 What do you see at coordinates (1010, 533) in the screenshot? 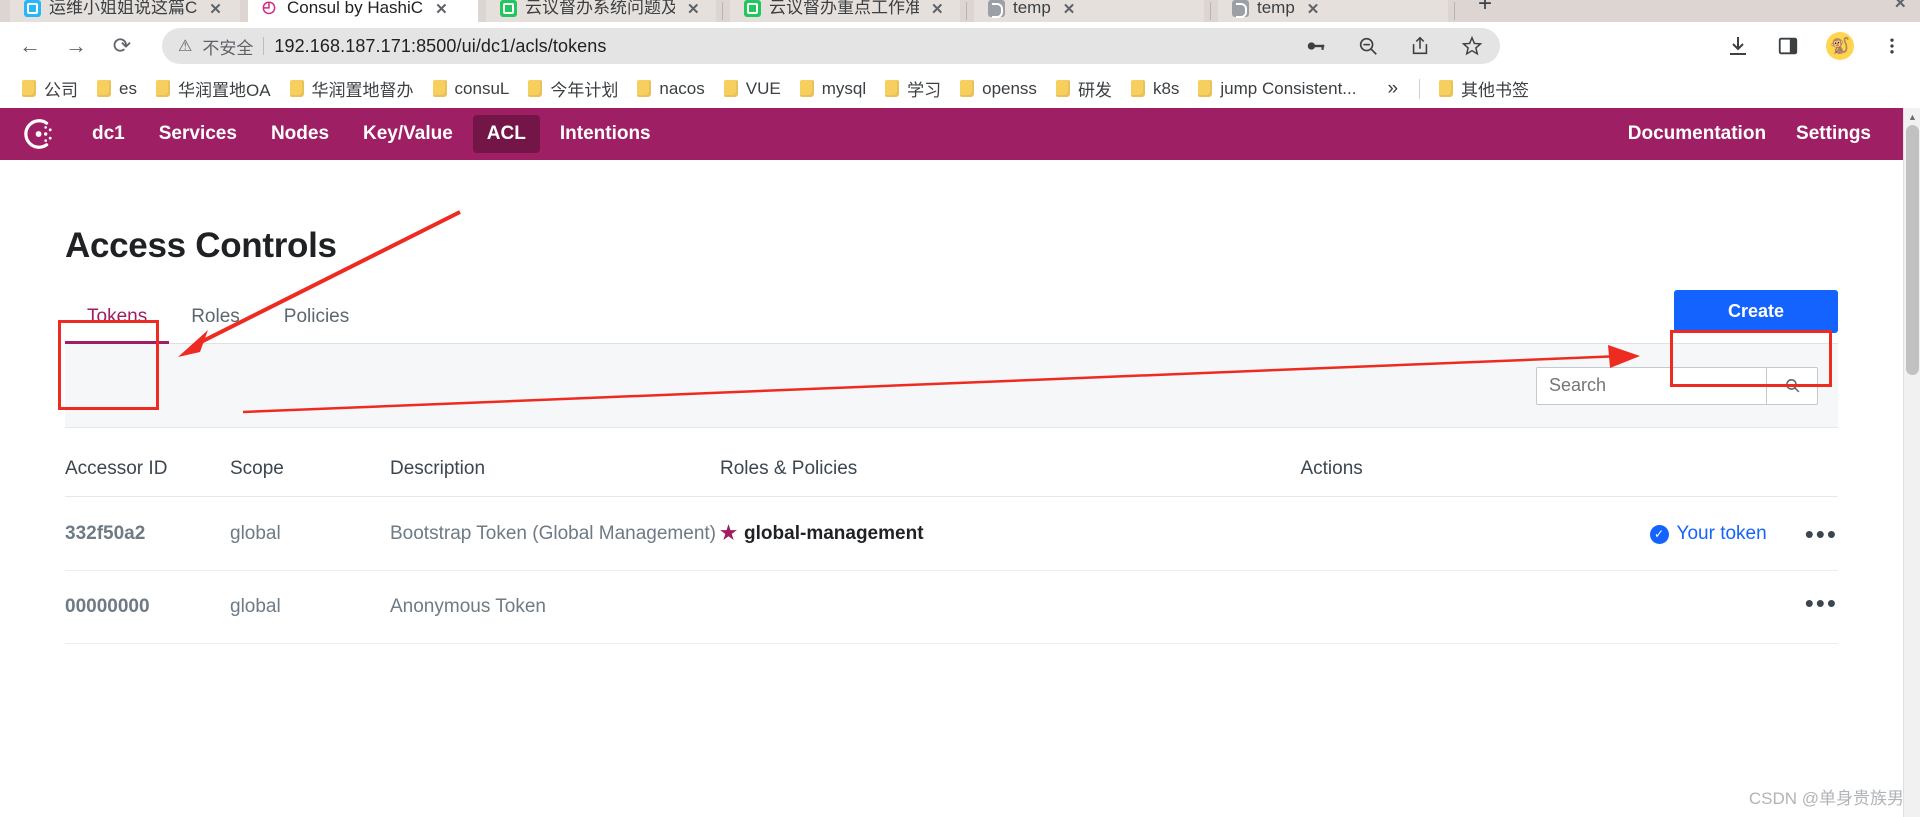
I see `cell-roles-policies: ★ global-management` at bounding box center [1010, 533].